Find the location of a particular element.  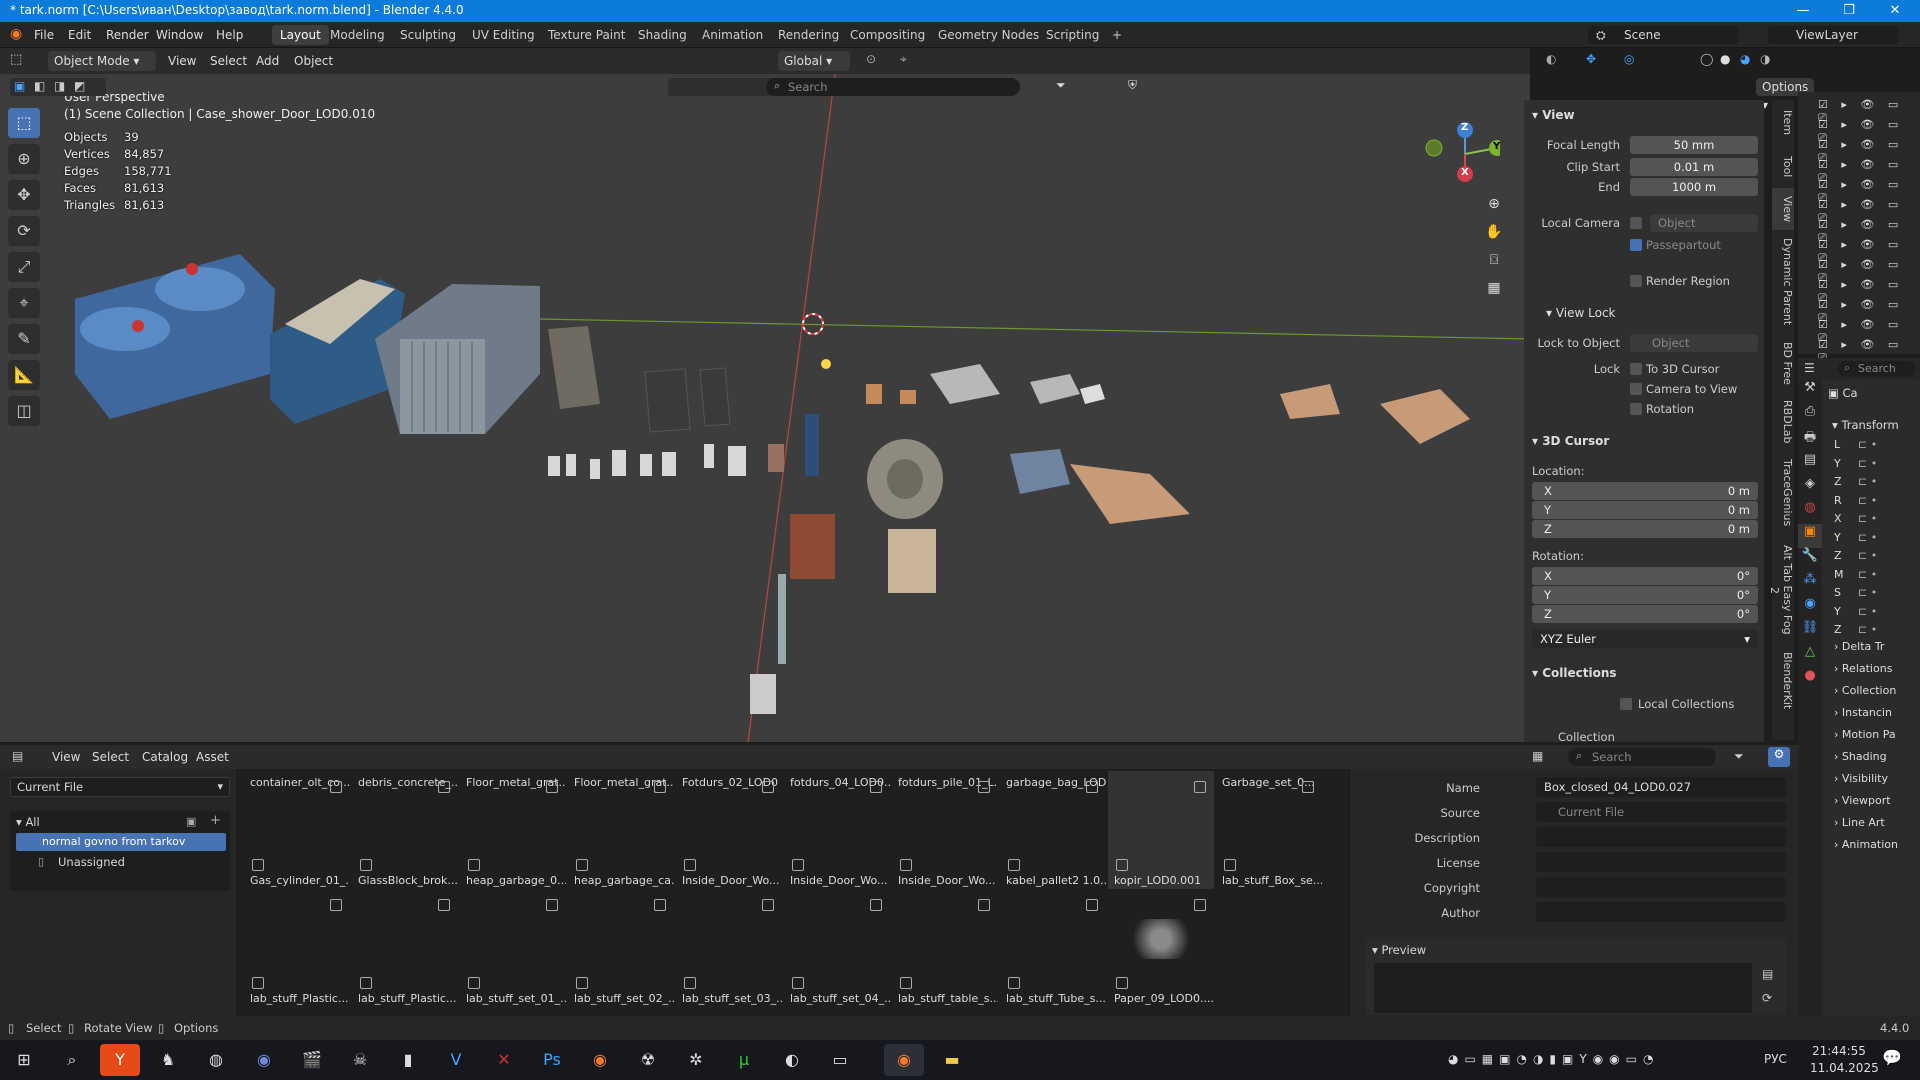

property-section-header: › Instancin is located at coordinates (1874, 716).